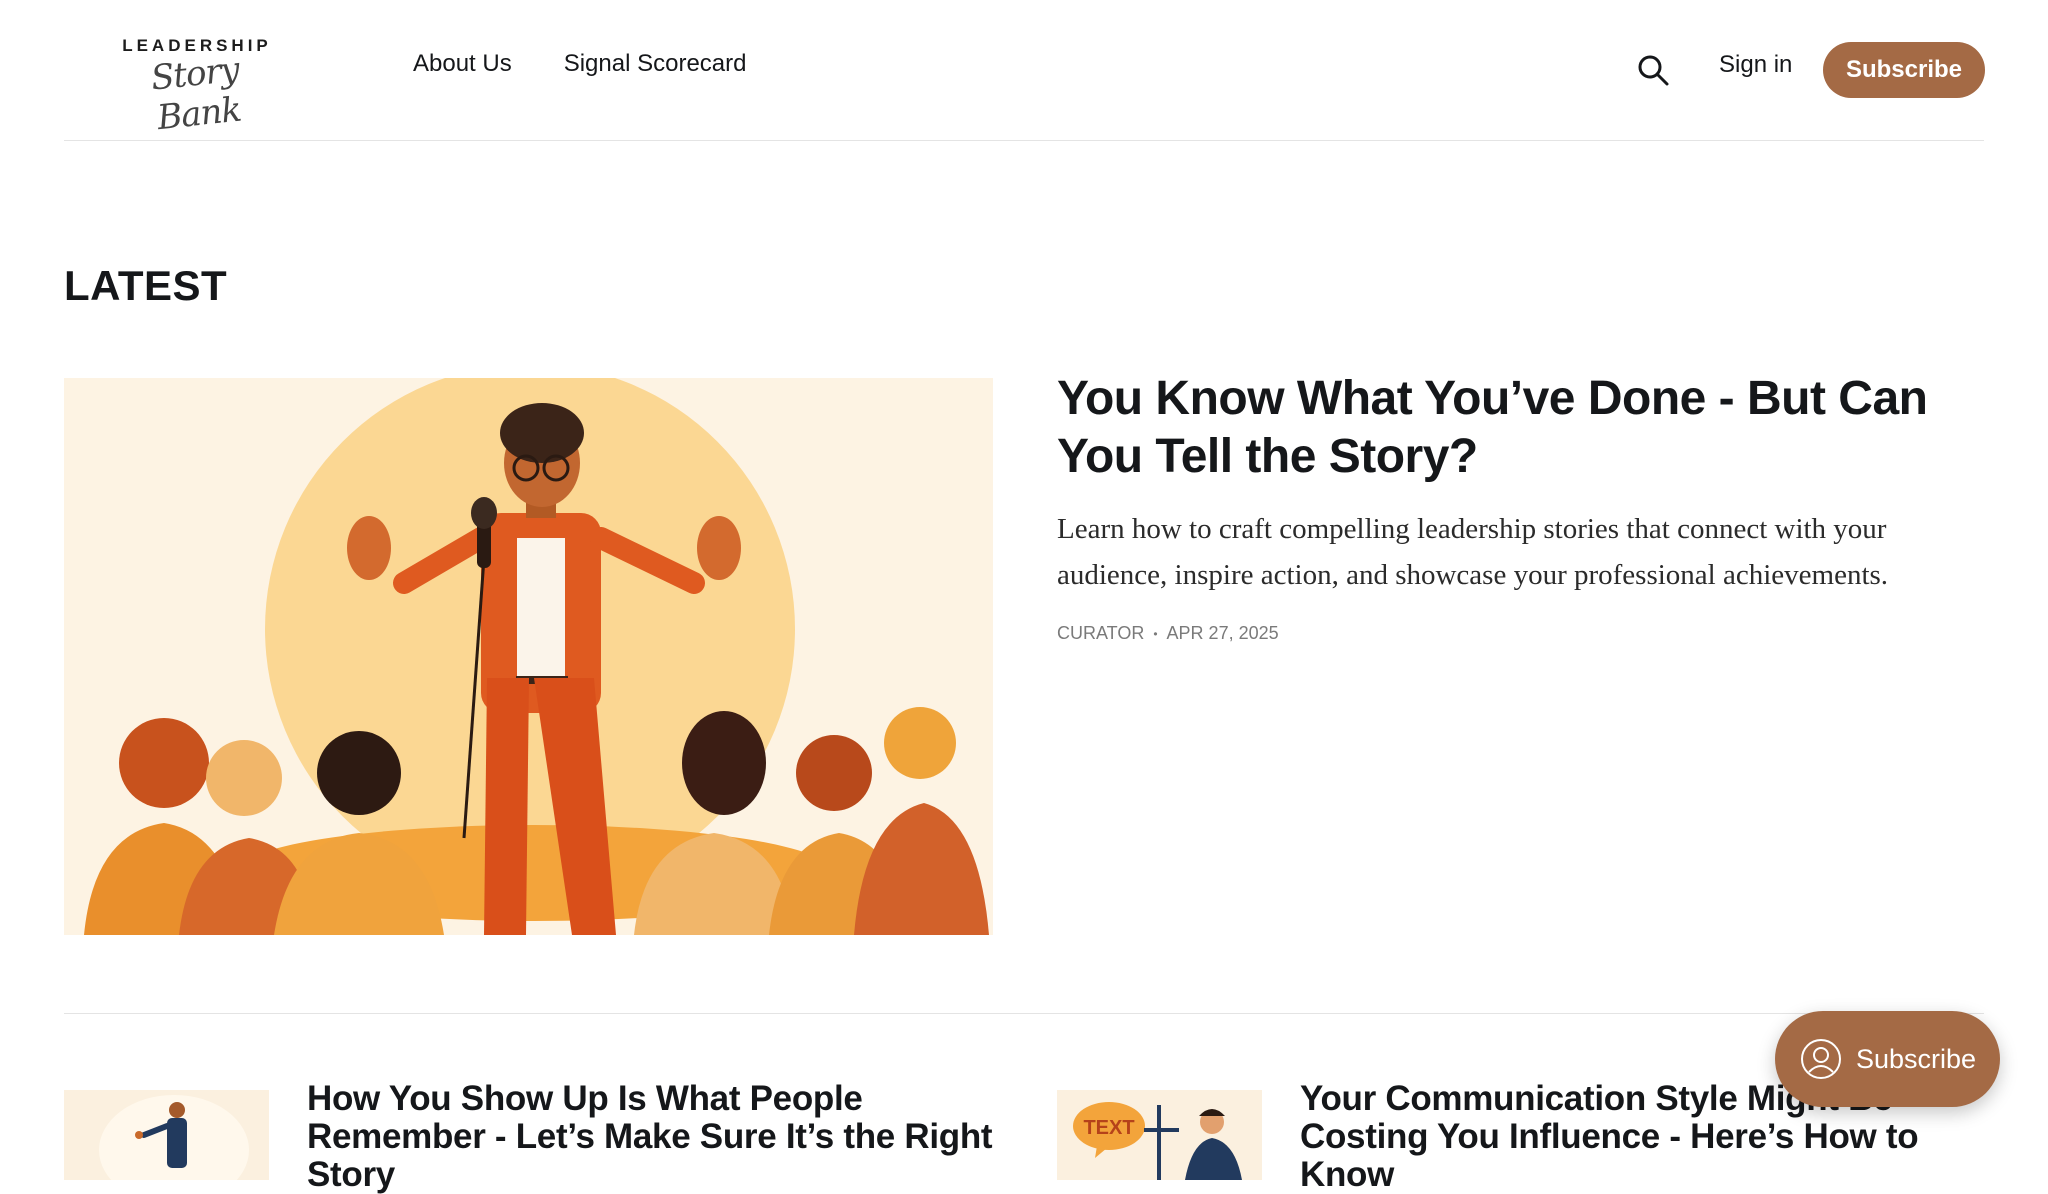 This screenshot has width=2048, height=1194. What do you see at coordinates (1904, 70) in the screenshot?
I see `subscribe-button: Subscribe` at bounding box center [1904, 70].